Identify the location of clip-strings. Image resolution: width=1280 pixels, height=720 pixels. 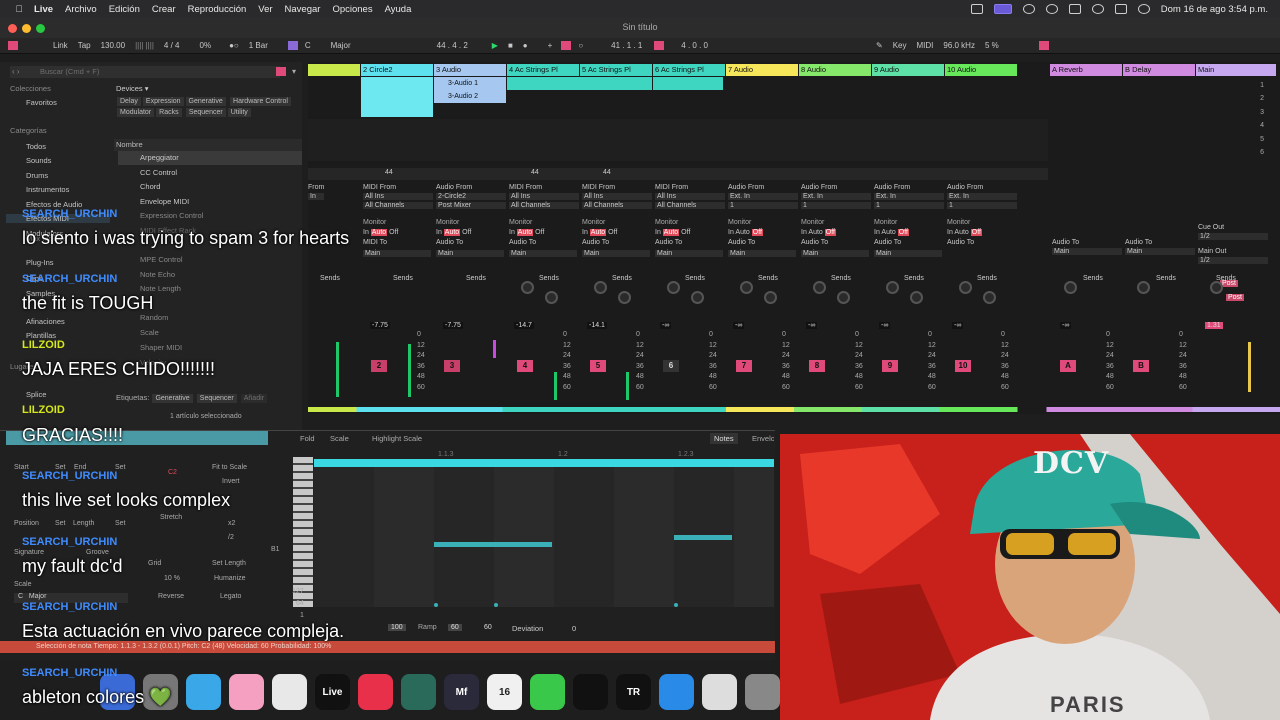
(579, 83).